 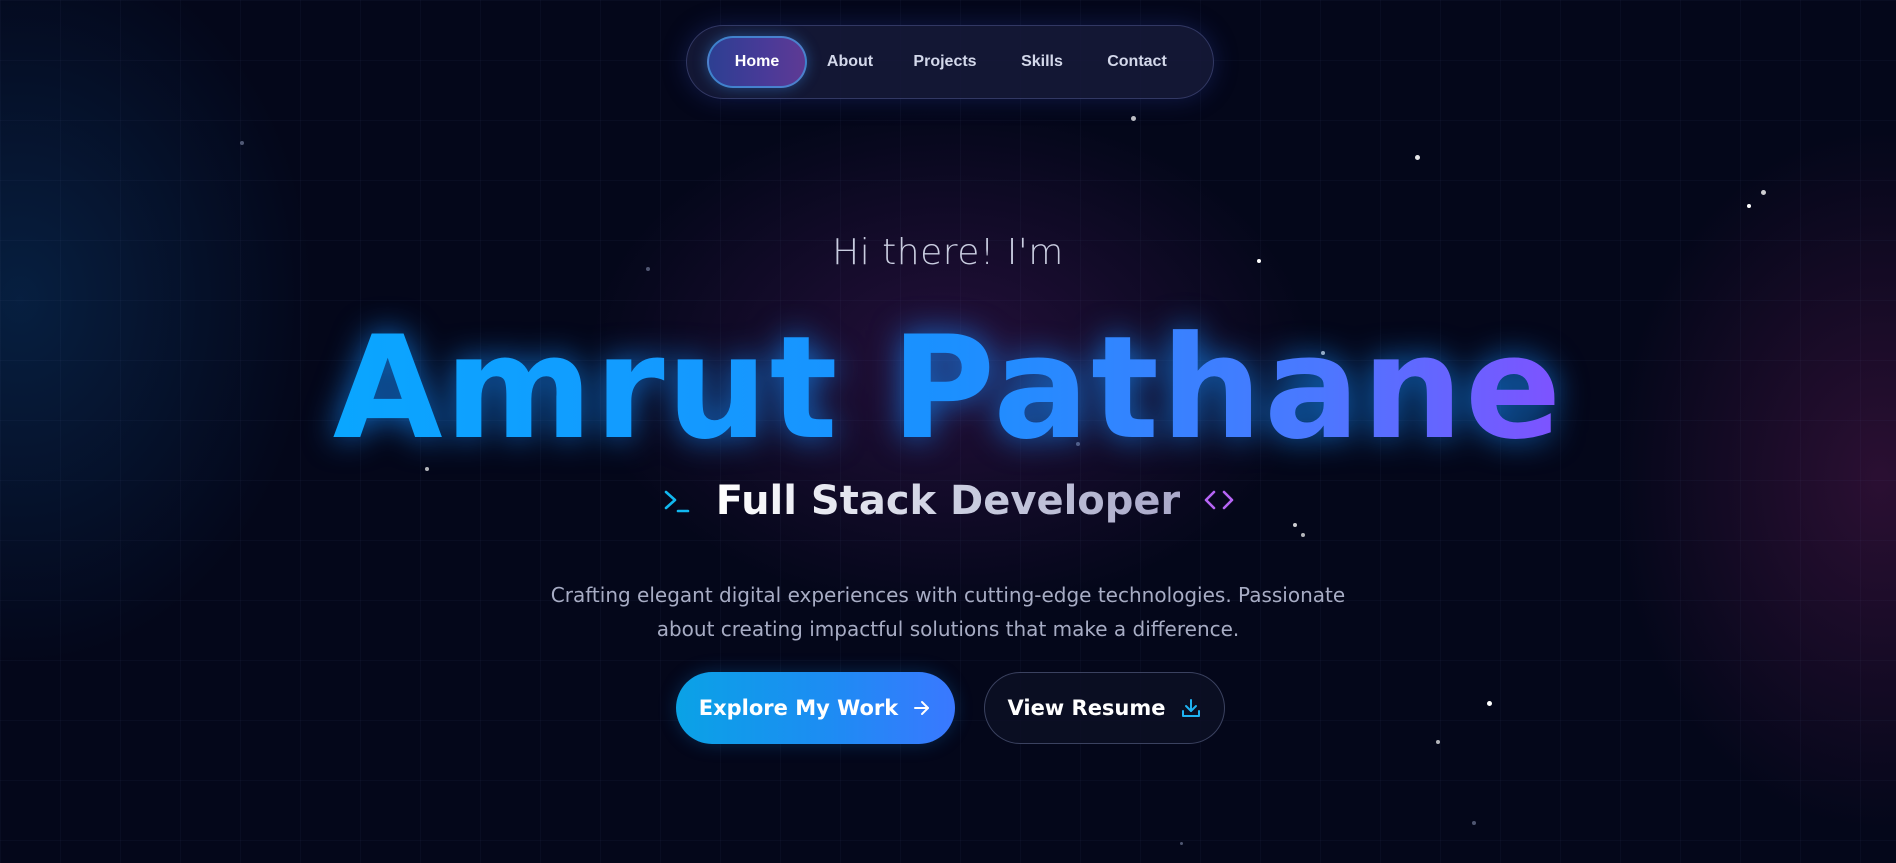 I want to click on explore-work-label: Explore My Work, so click(x=798, y=708).